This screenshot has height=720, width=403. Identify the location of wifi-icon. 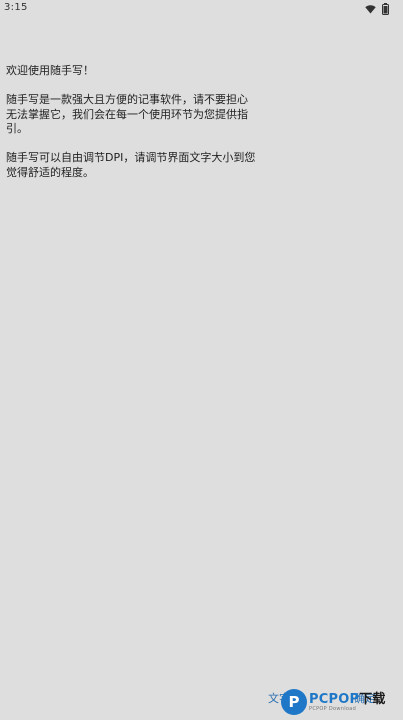
(370, 9).